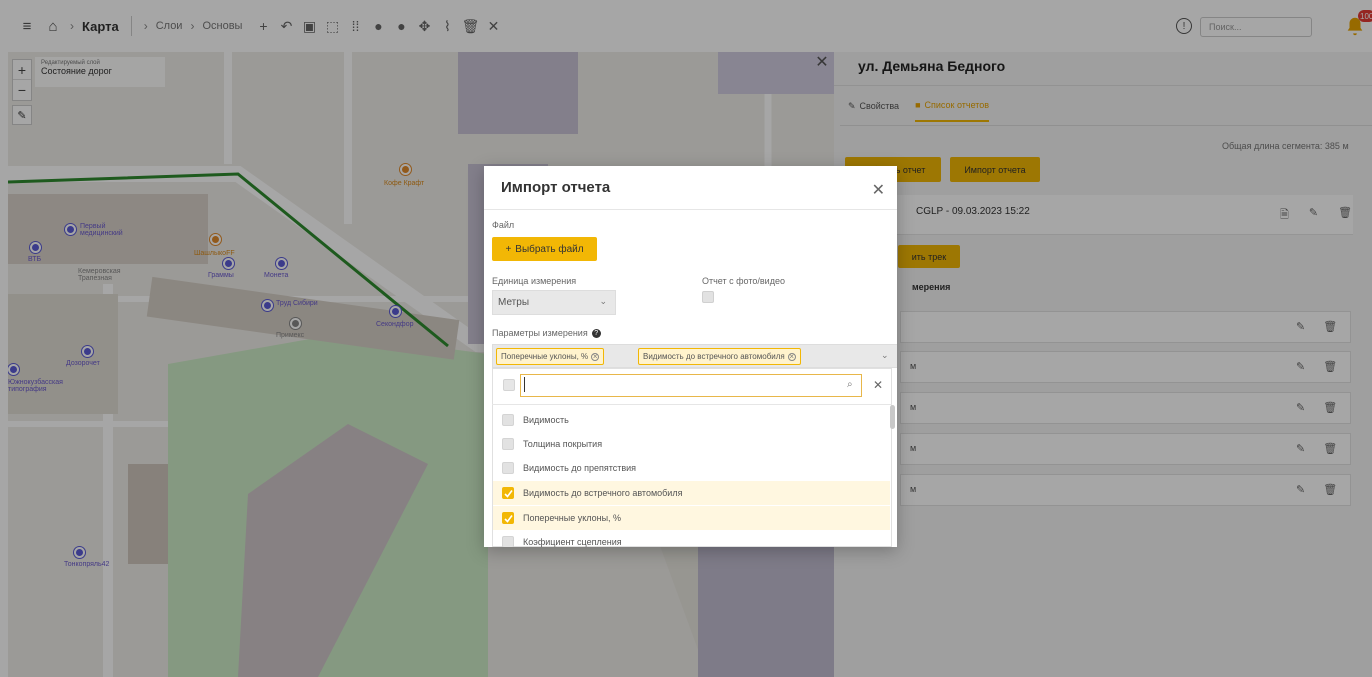 The image size is (1372, 677). What do you see at coordinates (563, 444) in the screenshot?
I see `option-label: Толщина покрытия` at bounding box center [563, 444].